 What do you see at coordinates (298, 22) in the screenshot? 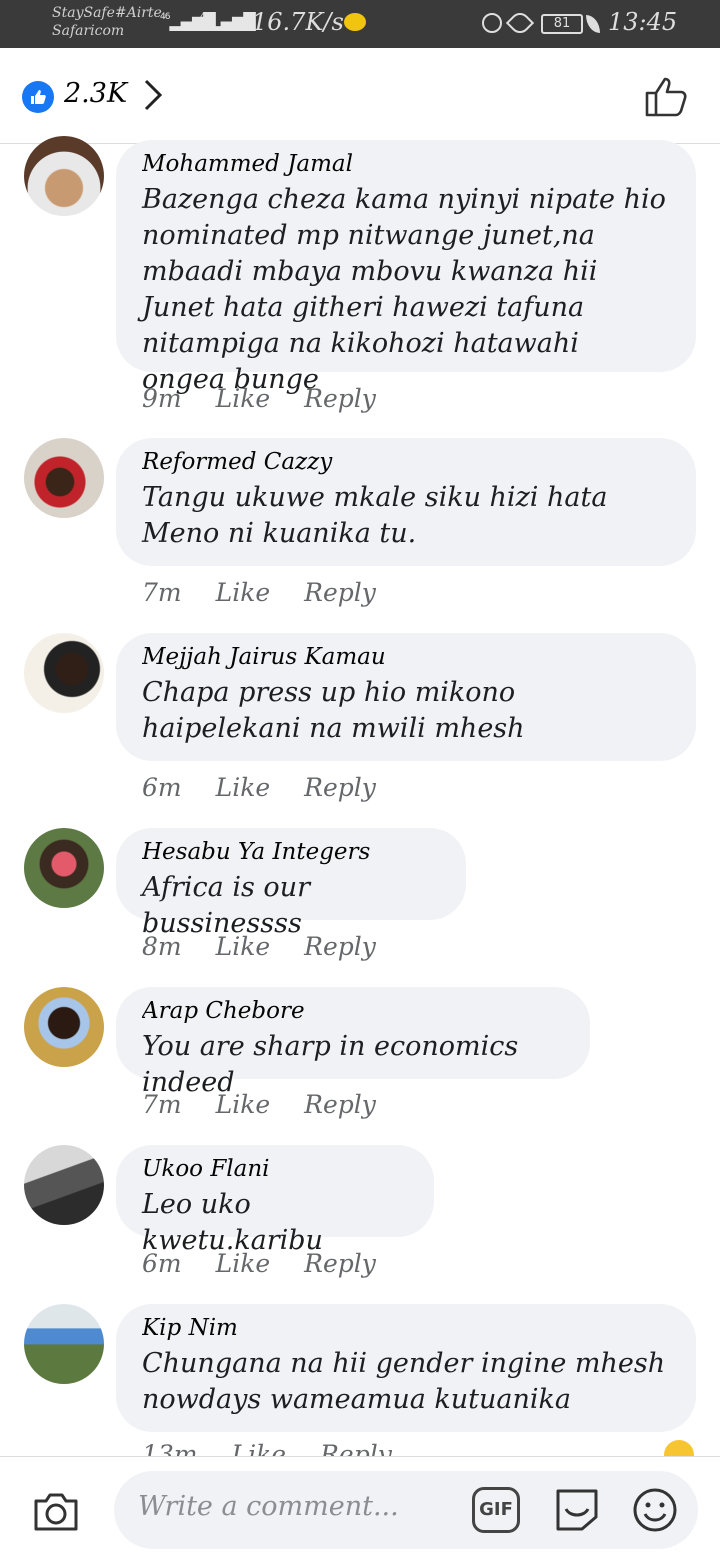
I see `network-speed: 16.7K/s` at bounding box center [298, 22].